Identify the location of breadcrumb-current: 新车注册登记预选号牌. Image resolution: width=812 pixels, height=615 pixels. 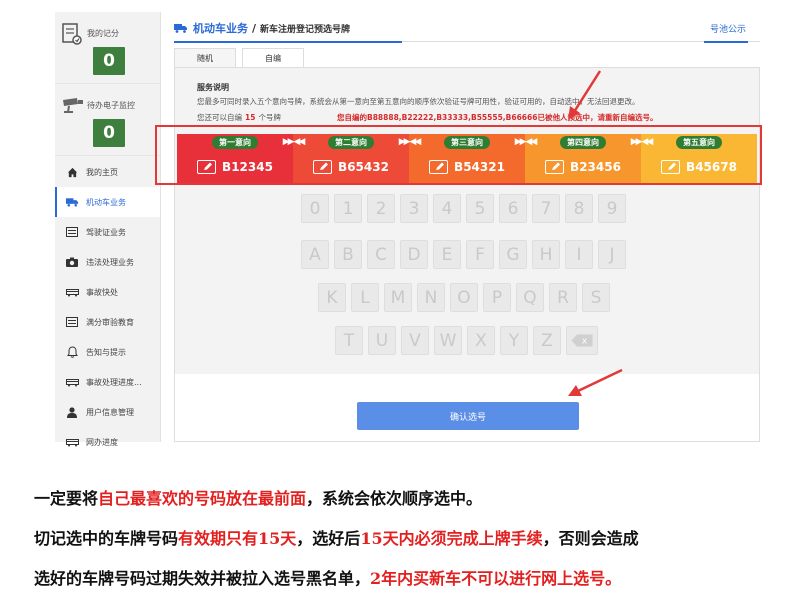
(305, 29).